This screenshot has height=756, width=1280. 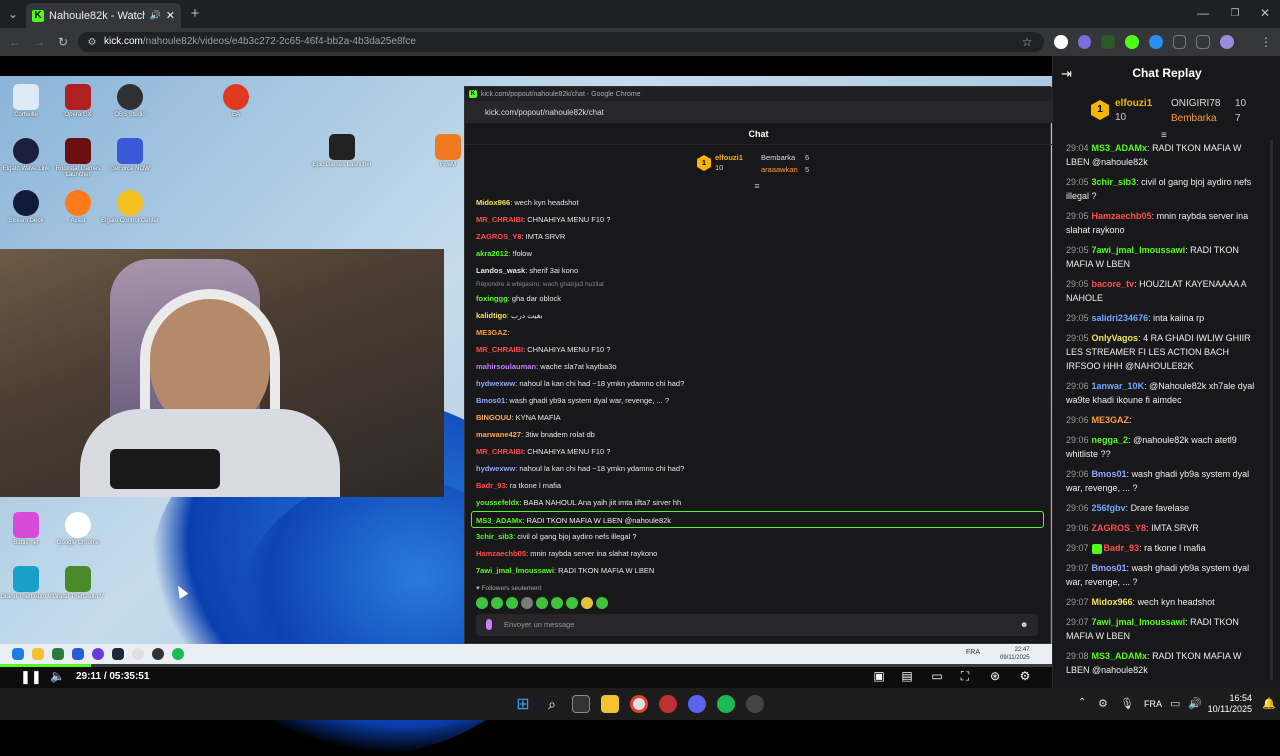 I want to click on chat-message: ME3GAZ:, so click(x=758, y=332).